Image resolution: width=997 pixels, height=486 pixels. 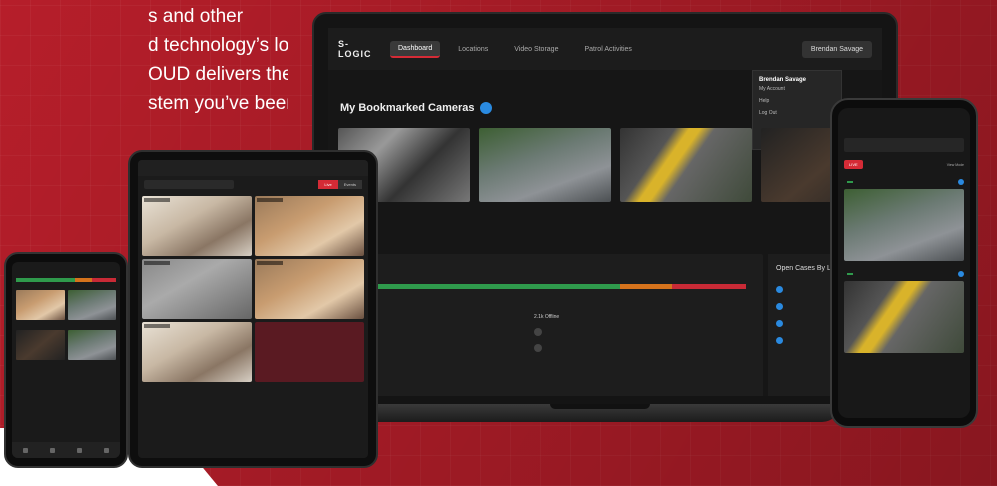 What do you see at coordinates (66, 450) in the screenshot?
I see `bottom-tab-bar` at bounding box center [66, 450].